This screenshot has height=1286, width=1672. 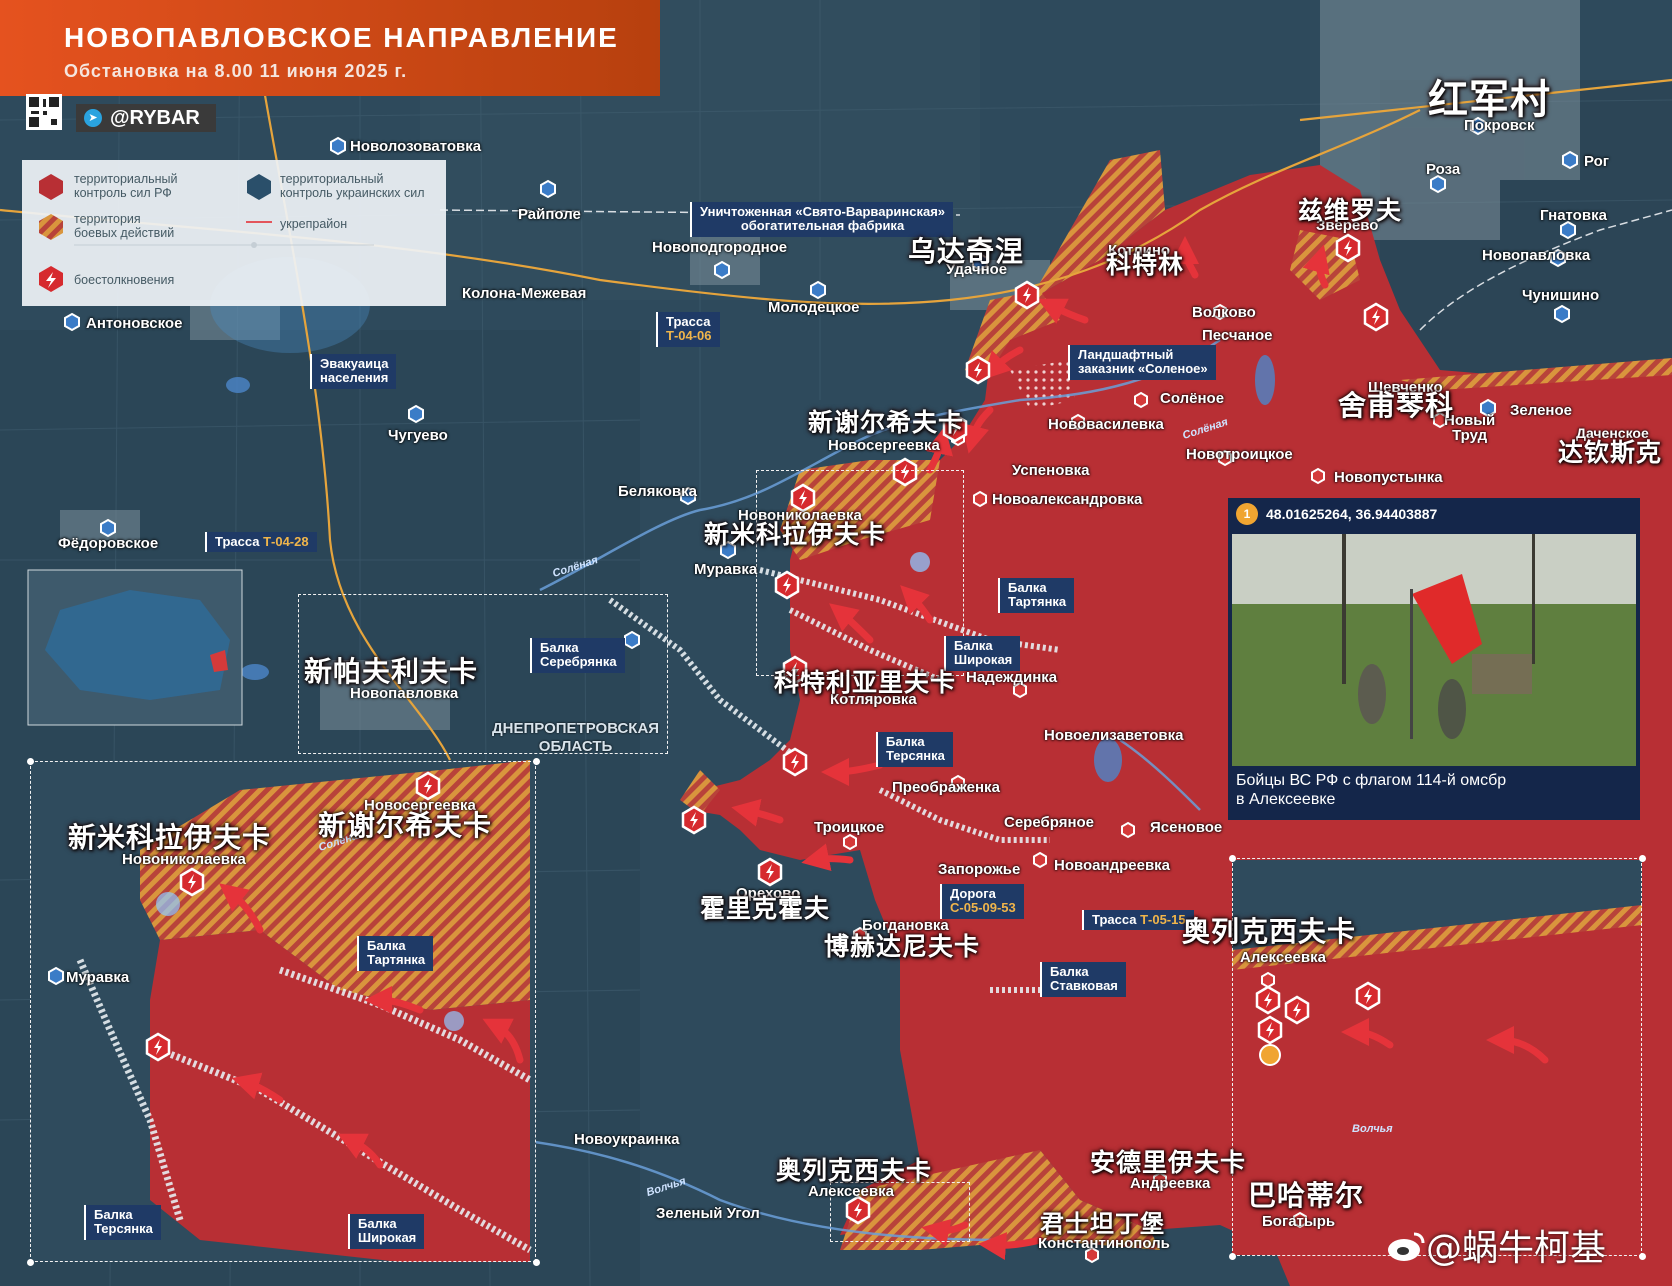 What do you see at coordinates (98, 977) in the screenshot?
I see `inset-place-muravka: Муравка` at bounding box center [98, 977].